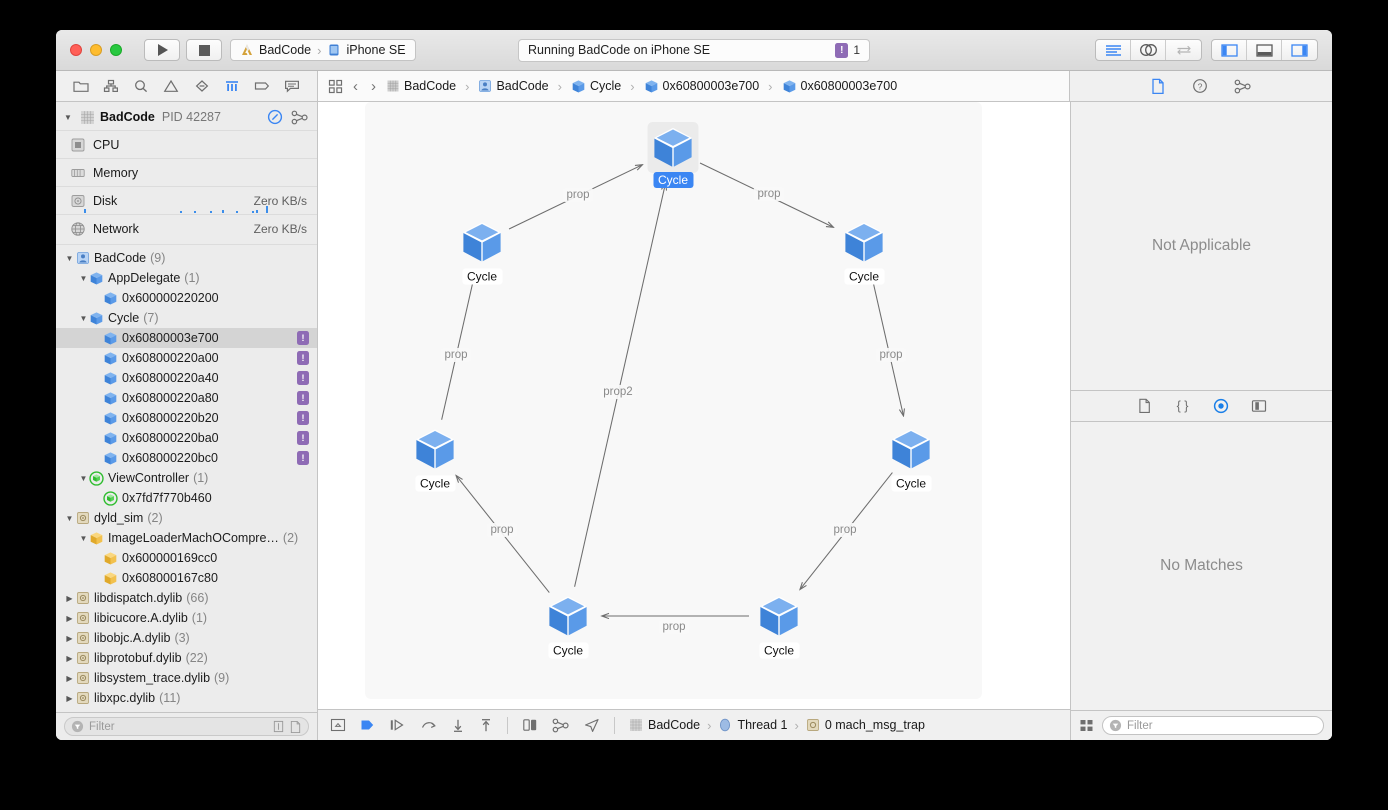 This screenshot has height=810, width=1388. What do you see at coordinates (186, 358) in the screenshot?
I see `tree-row: 0x608000220a00!` at bounding box center [186, 358].